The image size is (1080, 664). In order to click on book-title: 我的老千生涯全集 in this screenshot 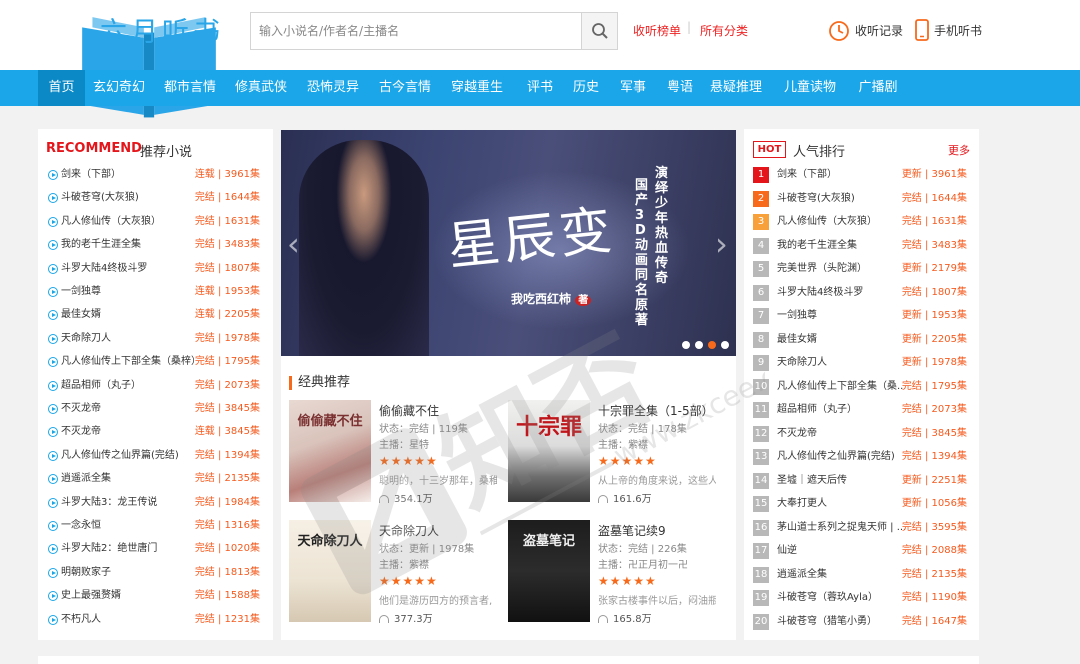, I will do `click(841, 246)`.